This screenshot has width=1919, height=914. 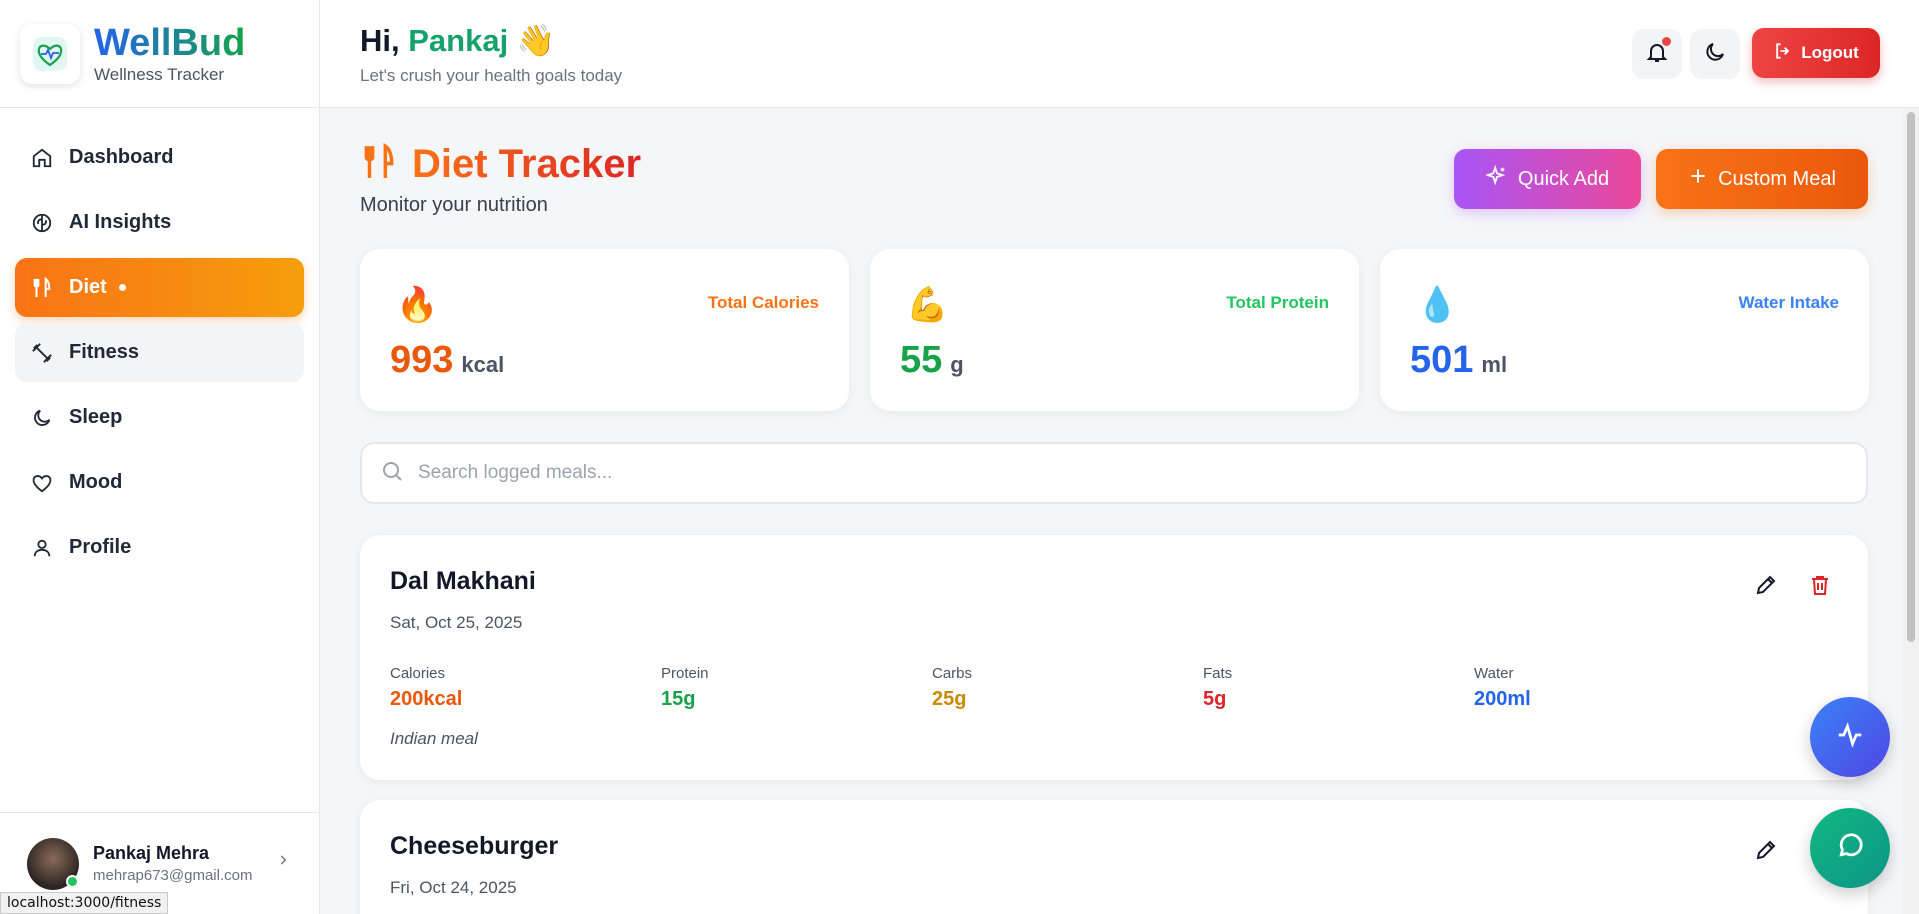 I want to click on scrollbar, so click(x=1911, y=511).